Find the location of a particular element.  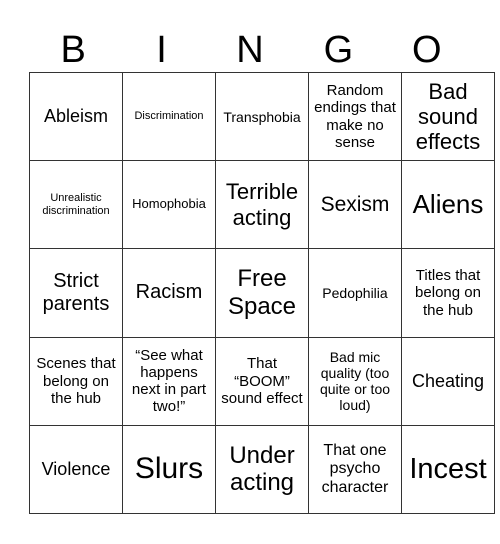

header-letter-b: B is located at coordinates (73, 50).